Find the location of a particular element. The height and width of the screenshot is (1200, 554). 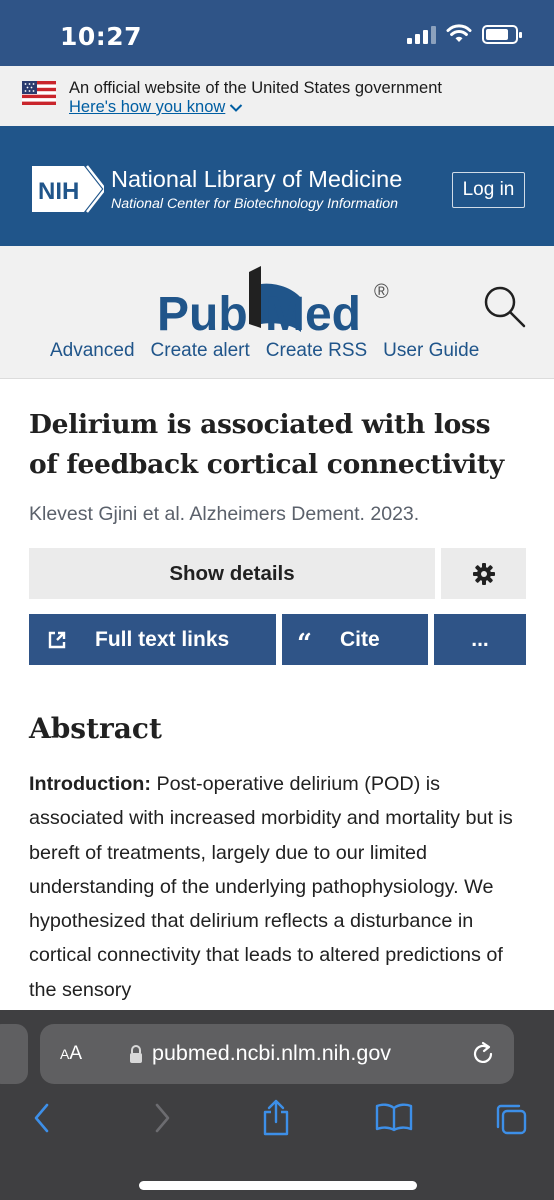

gear-icon is located at coordinates (484, 574).